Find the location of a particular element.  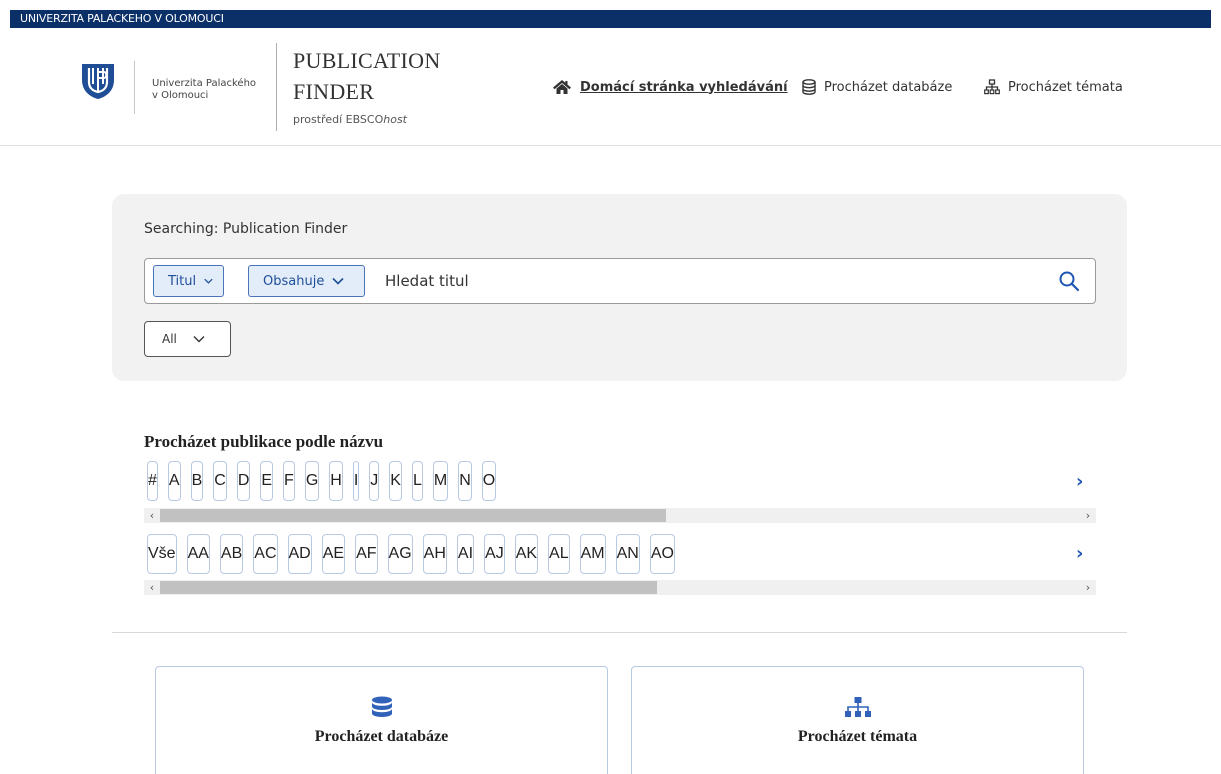

university-banner: UNIVERZITA PALACKEHO V OLOMOUCI is located at coordinates (610, 19).